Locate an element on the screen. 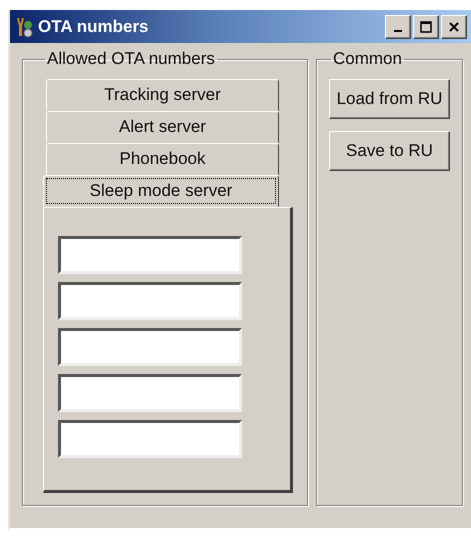  tab: Sleep mode server is located at coordinates (161, 191).